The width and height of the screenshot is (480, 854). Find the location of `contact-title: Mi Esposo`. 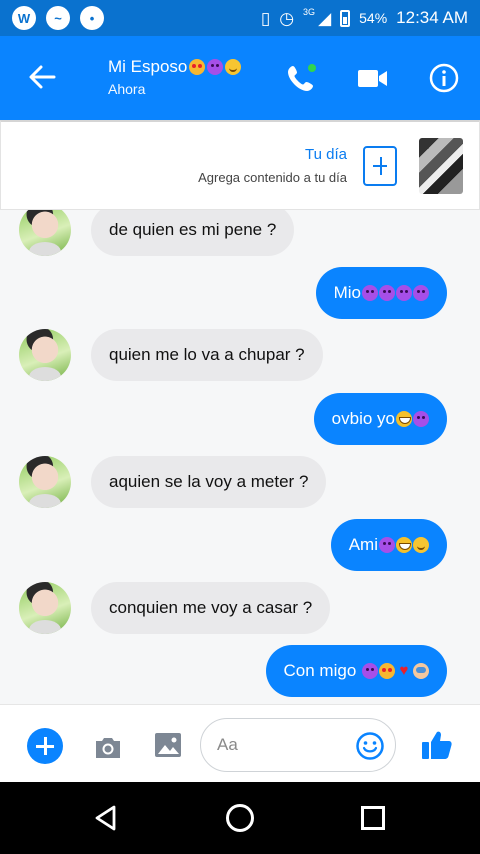

contact-title: Mi Esposo is located at coordinates (175, 67).